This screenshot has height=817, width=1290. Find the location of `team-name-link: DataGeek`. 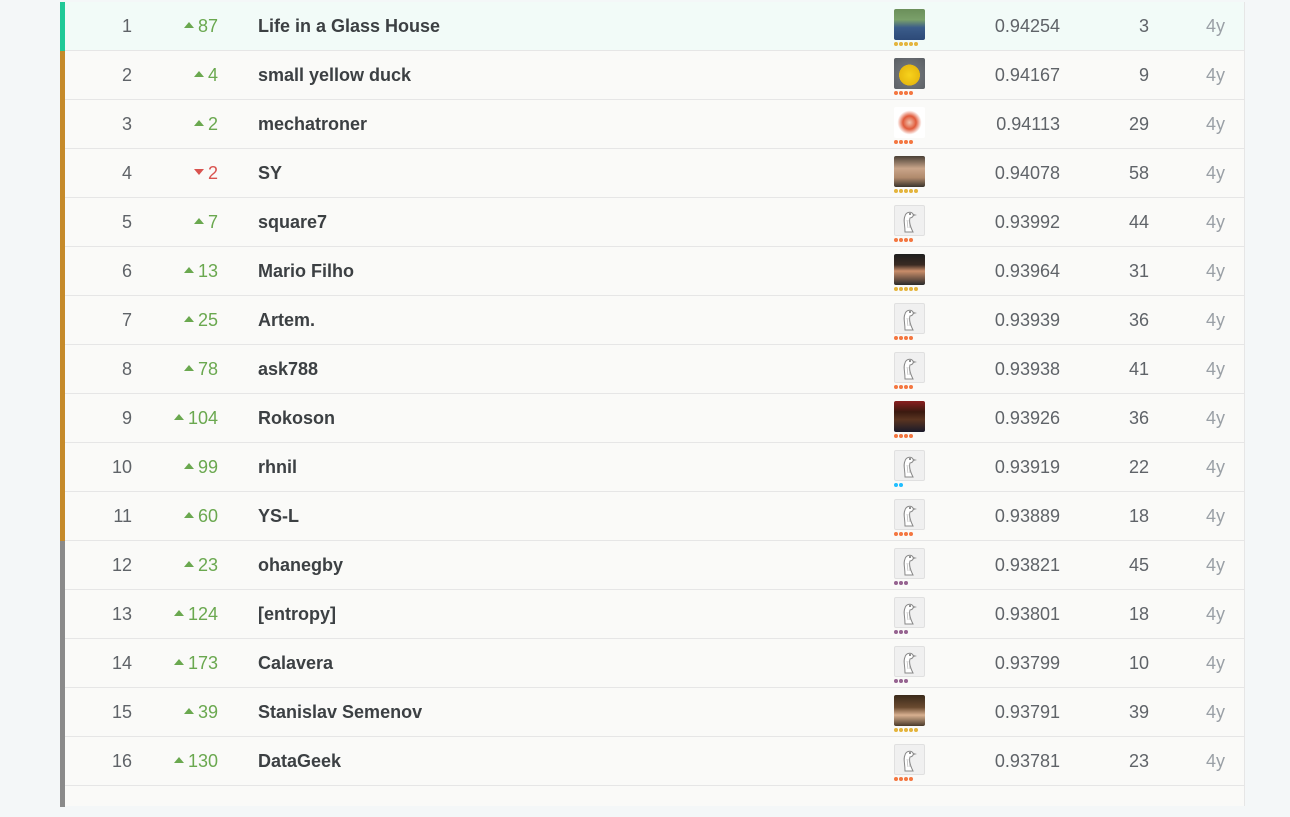

team-name-link: DataGeek is located at coordinates (558, 761).